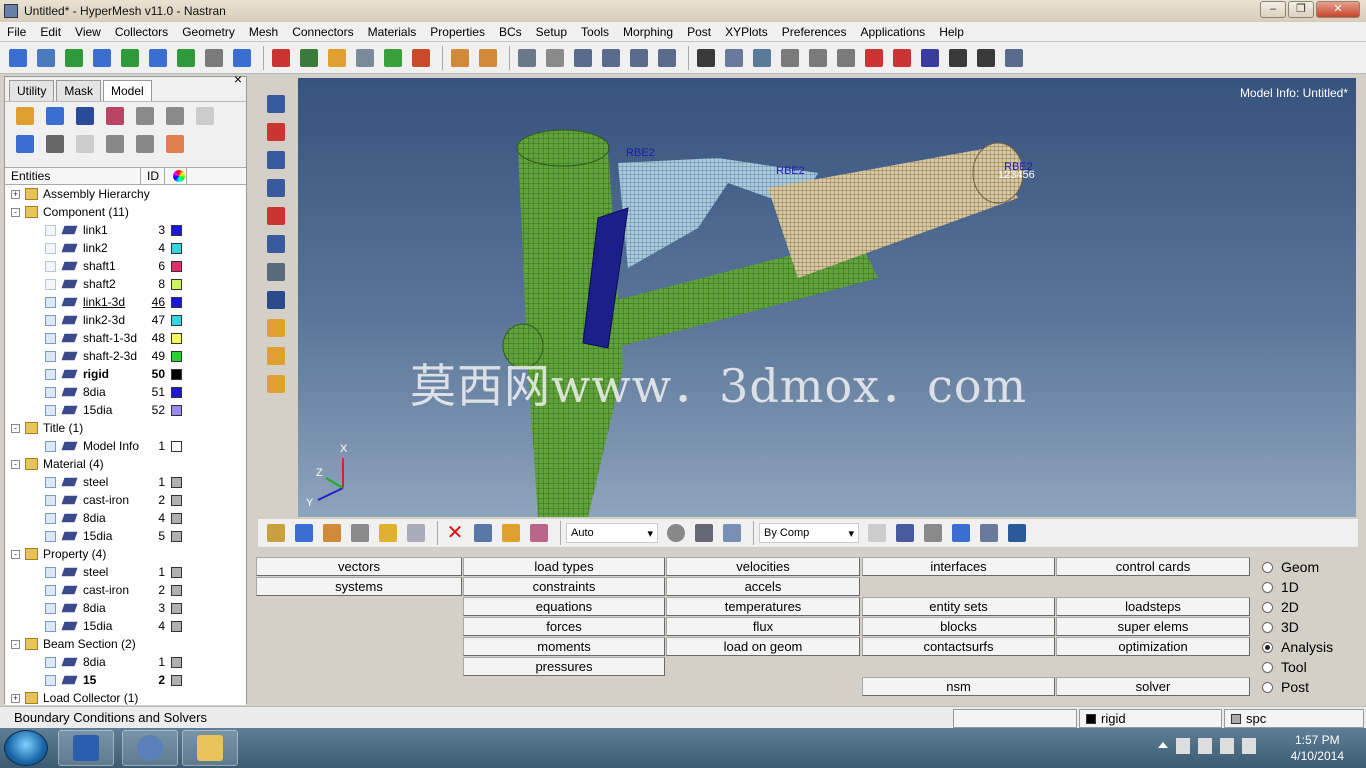  What do you see at coordinates (595, 32) in the screenshot?
I see `menu-tools: Tools` at bounding box center [595, 32].